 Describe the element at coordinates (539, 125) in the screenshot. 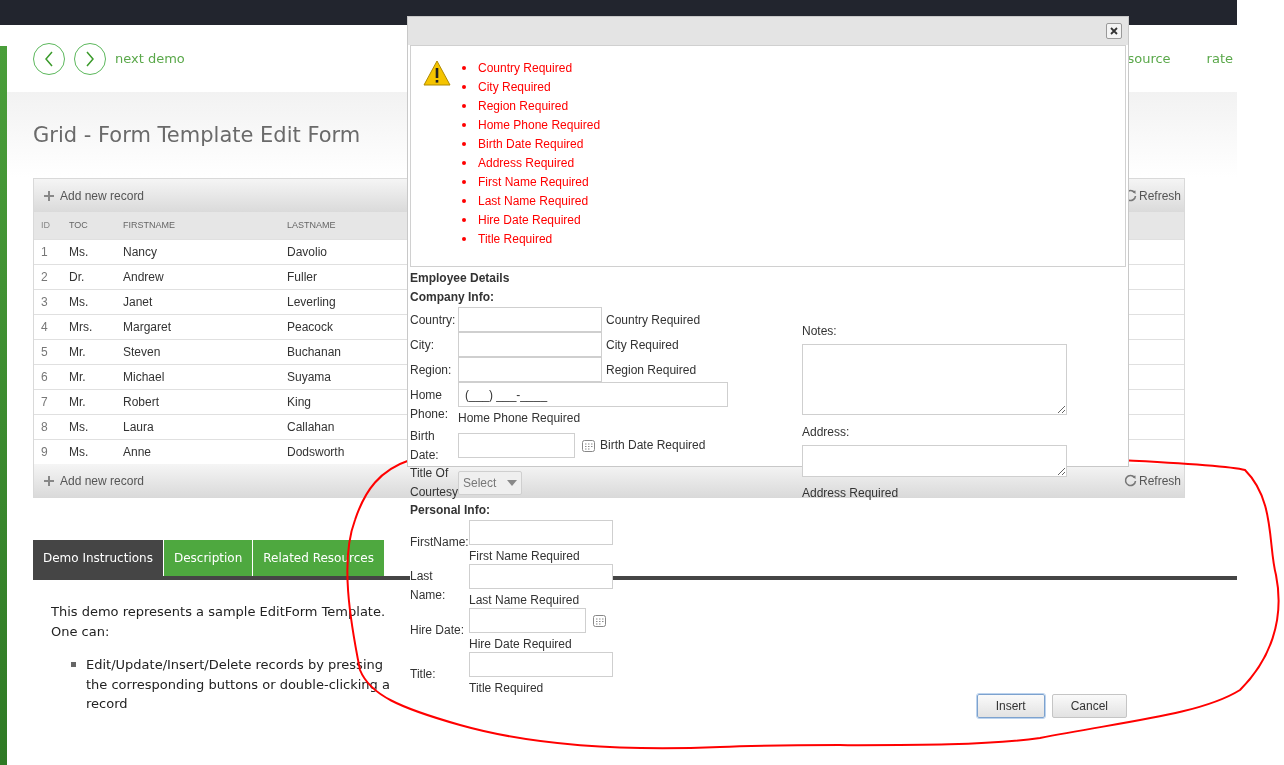

I see `error-message: Home Phone Required` at that location.